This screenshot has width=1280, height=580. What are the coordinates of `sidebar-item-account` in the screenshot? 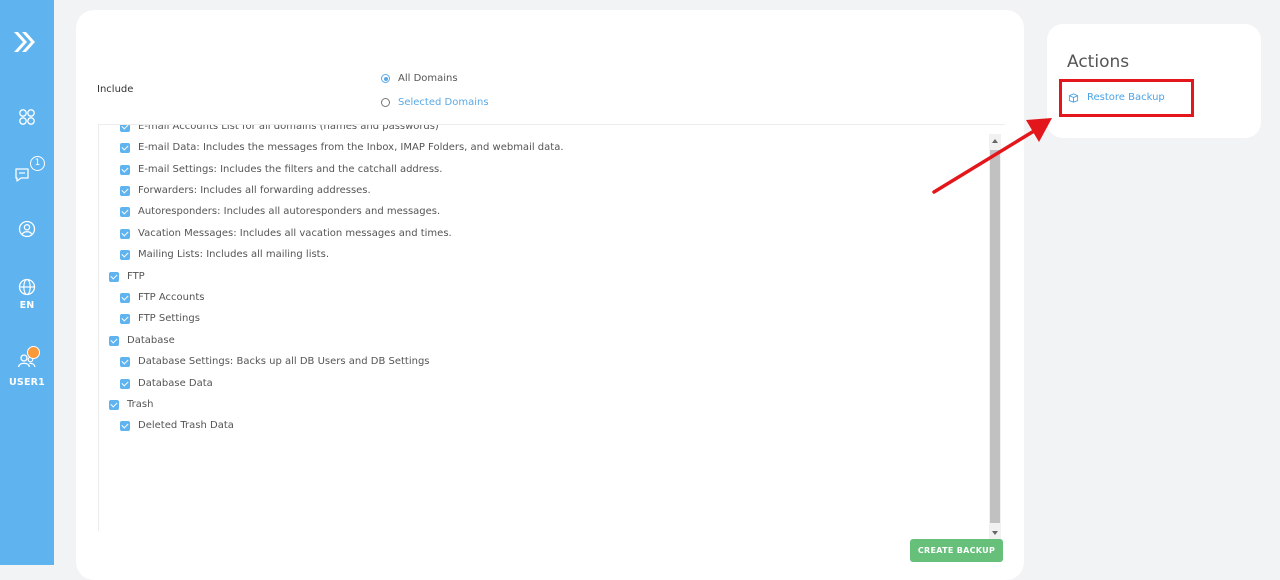 It's located at (27, 231).